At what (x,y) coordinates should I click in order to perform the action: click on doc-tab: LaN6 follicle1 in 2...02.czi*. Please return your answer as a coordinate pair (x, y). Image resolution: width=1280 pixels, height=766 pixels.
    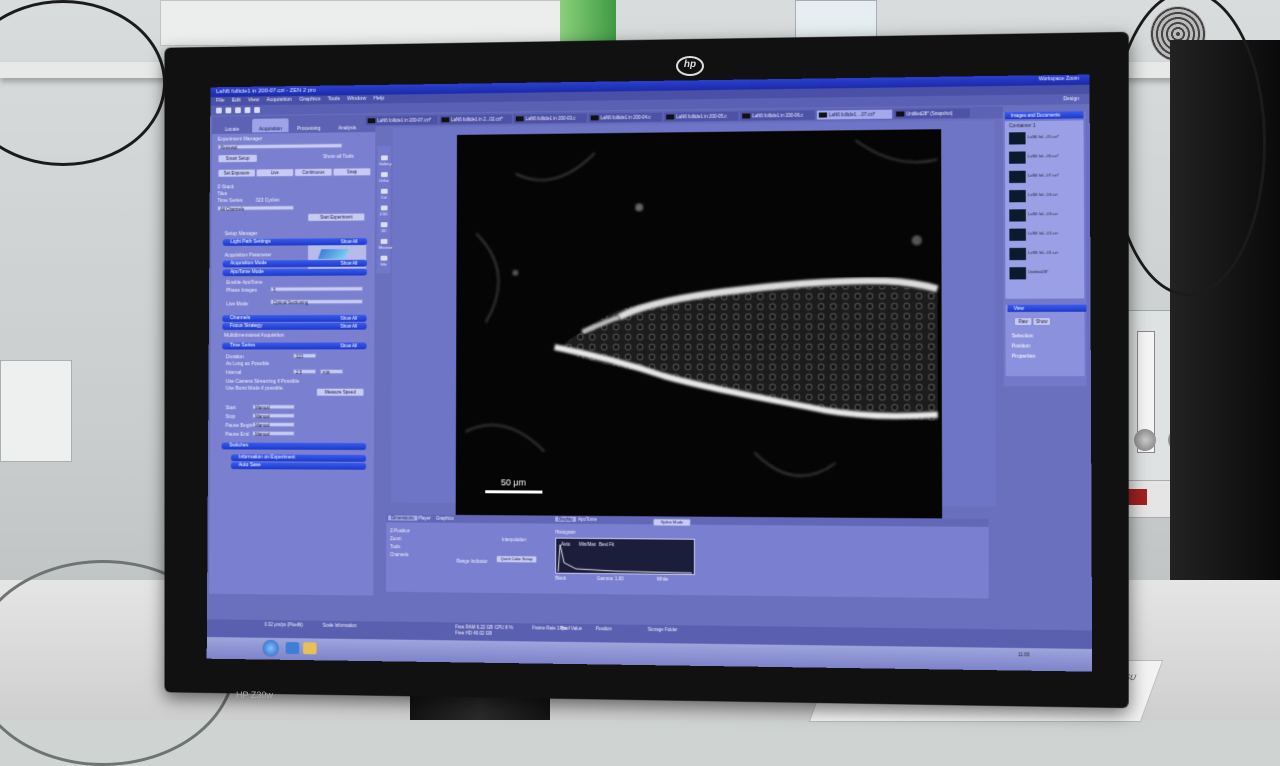
    Looking at the image, I should click on (475, 120).